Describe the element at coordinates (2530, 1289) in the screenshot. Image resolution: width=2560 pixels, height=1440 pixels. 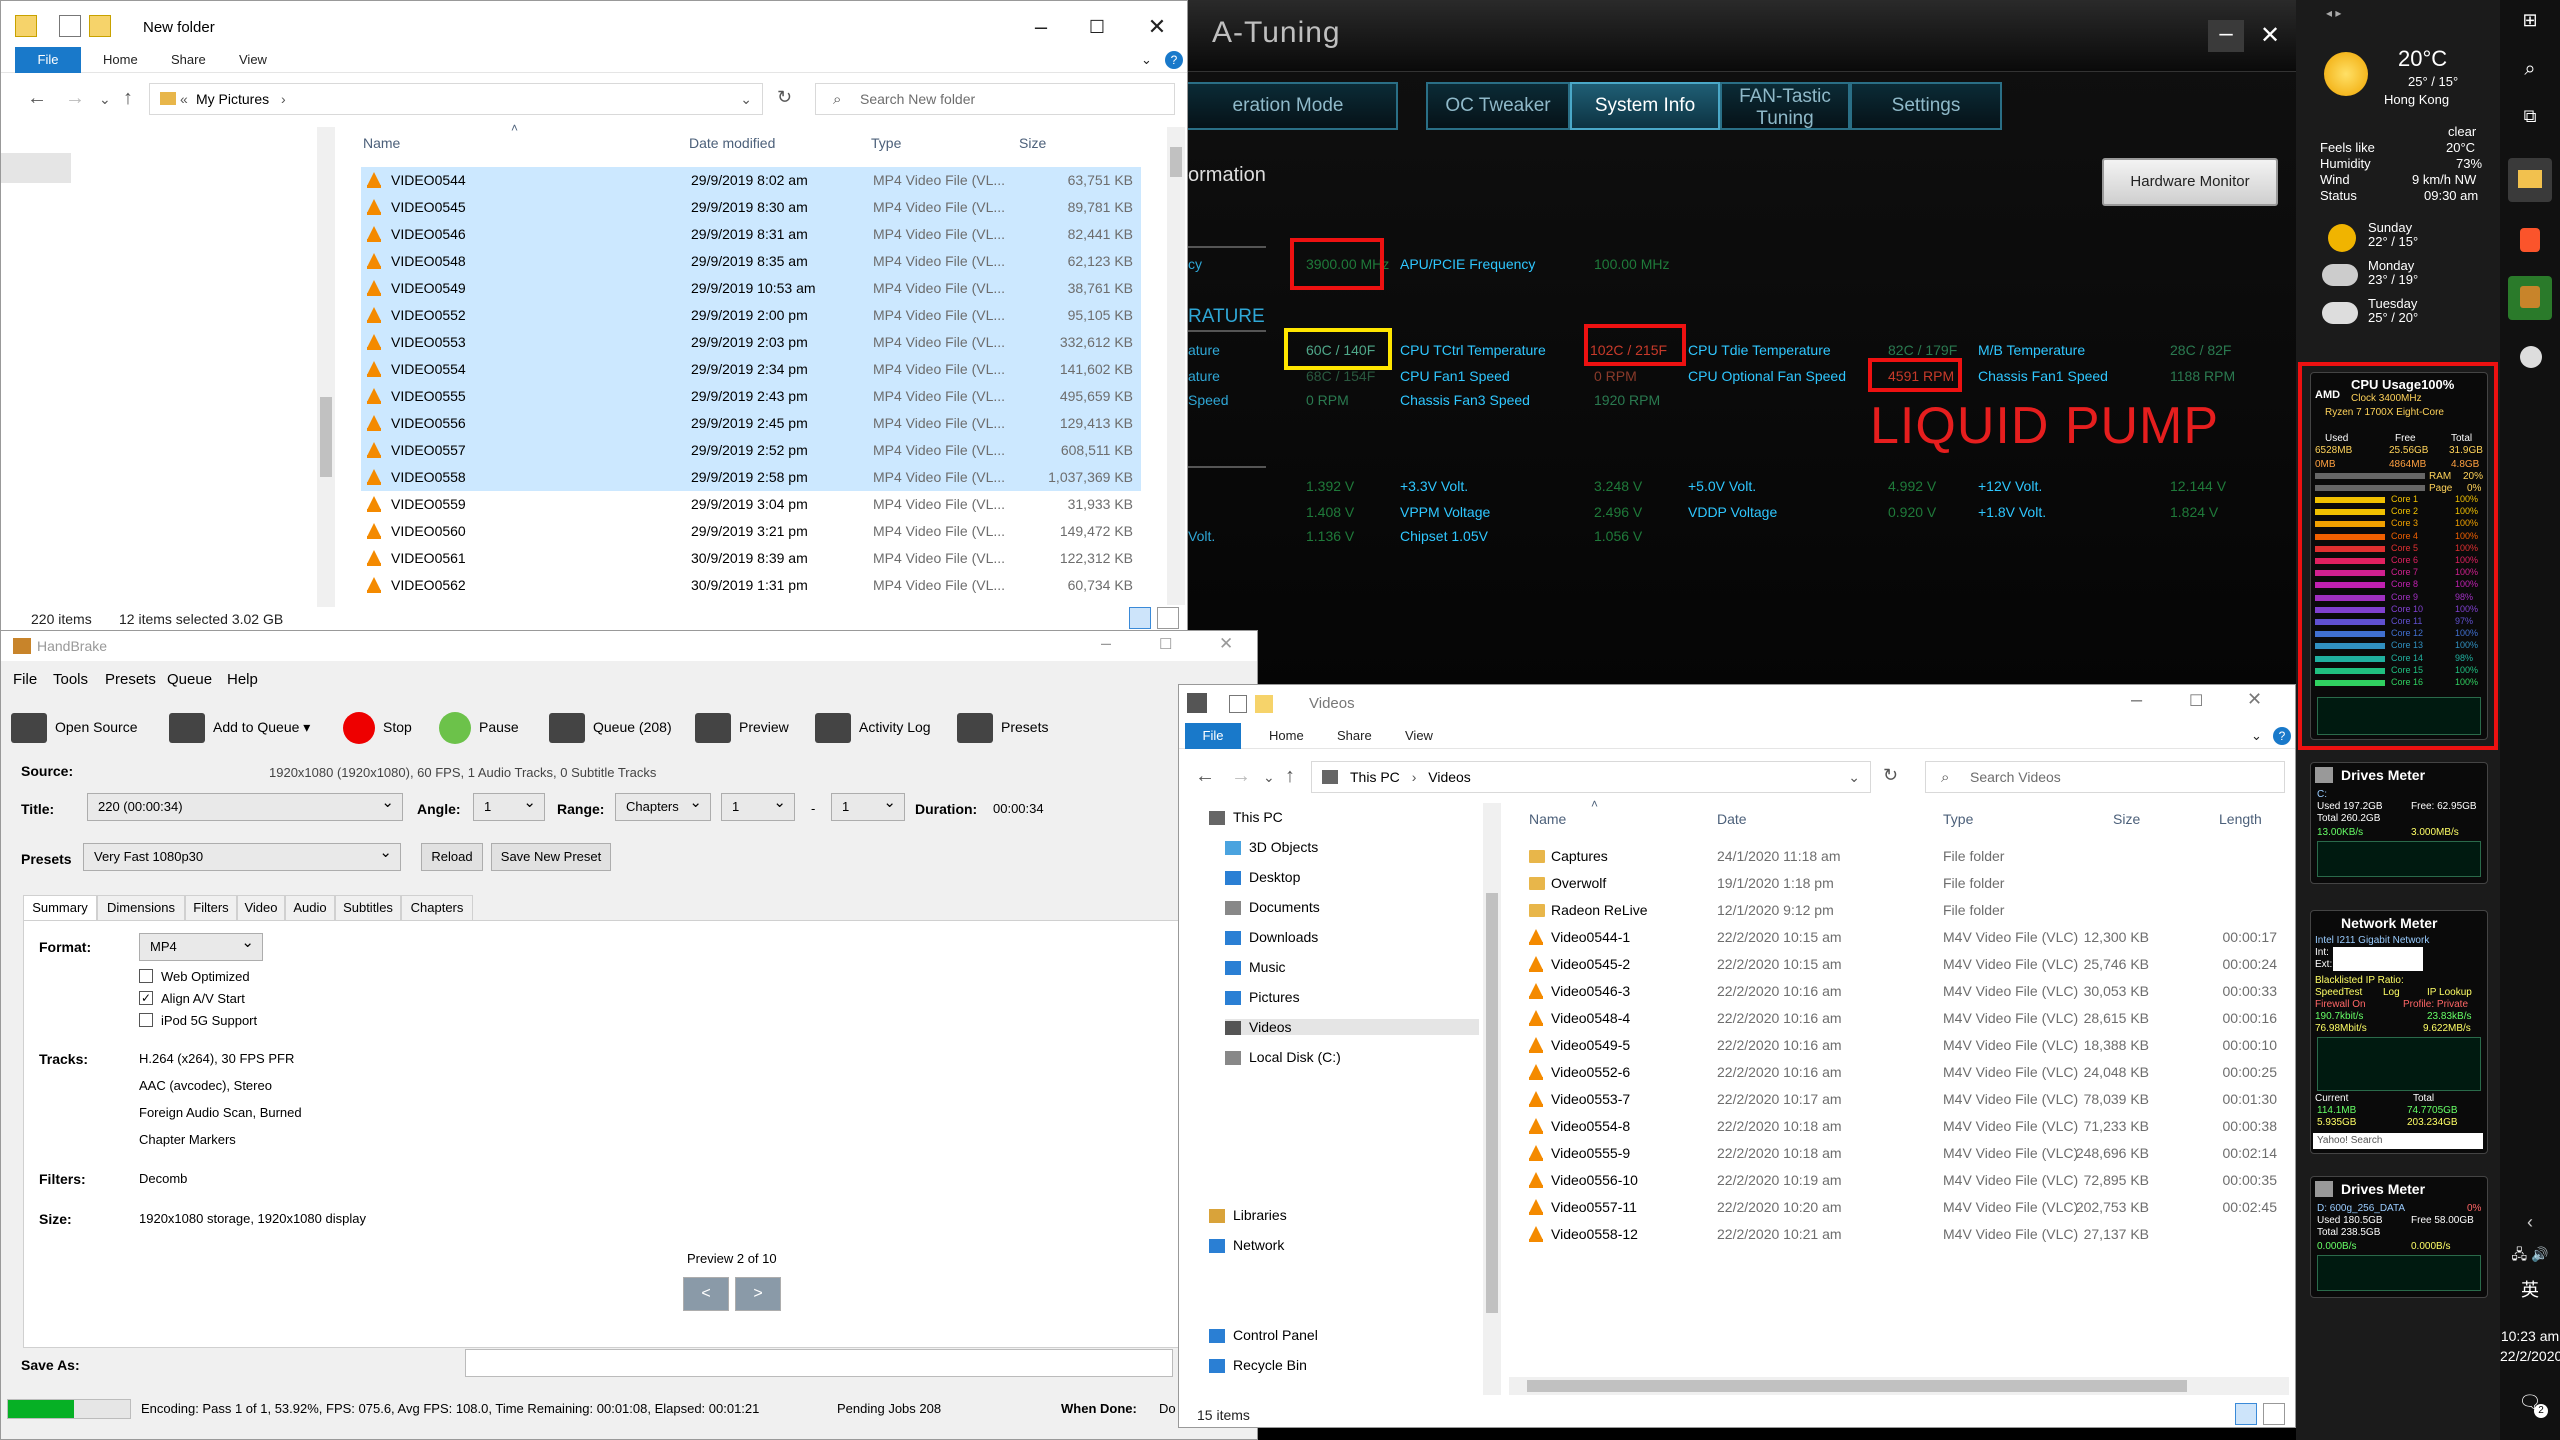
I see `input-method-indicator: 英` at that location.